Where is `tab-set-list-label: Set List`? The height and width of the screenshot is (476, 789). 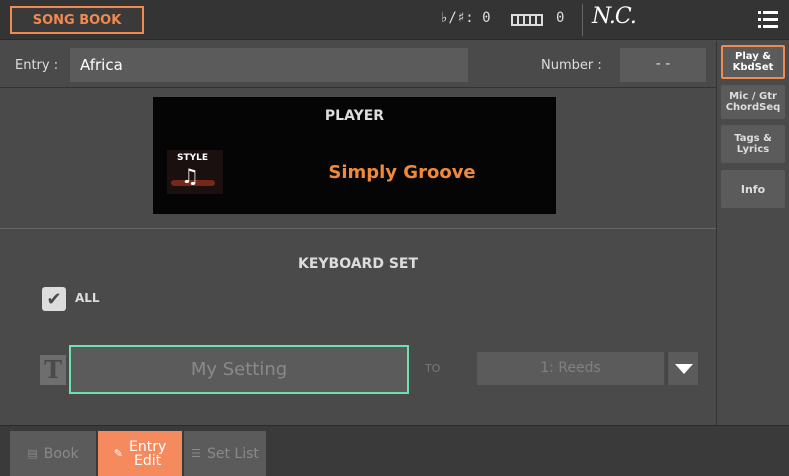
tab-set-list-label: Set List is located at coordinates (232, 453).